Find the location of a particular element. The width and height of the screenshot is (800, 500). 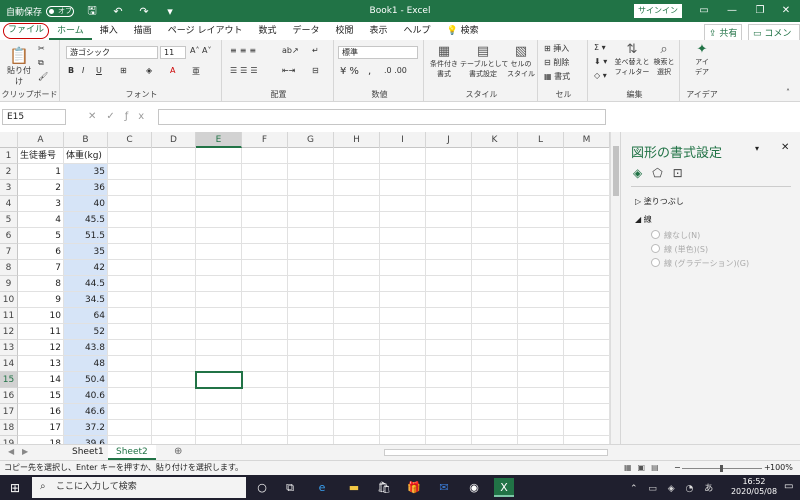

cell-J16 is located at coordinates (449, 396).